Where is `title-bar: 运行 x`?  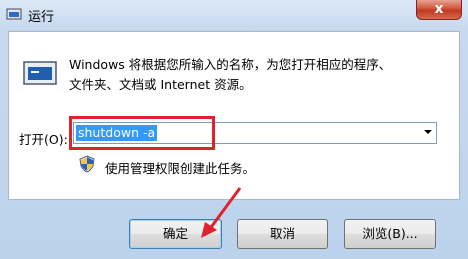
title-bar: 运行 x is located at coordinates (234, 15).